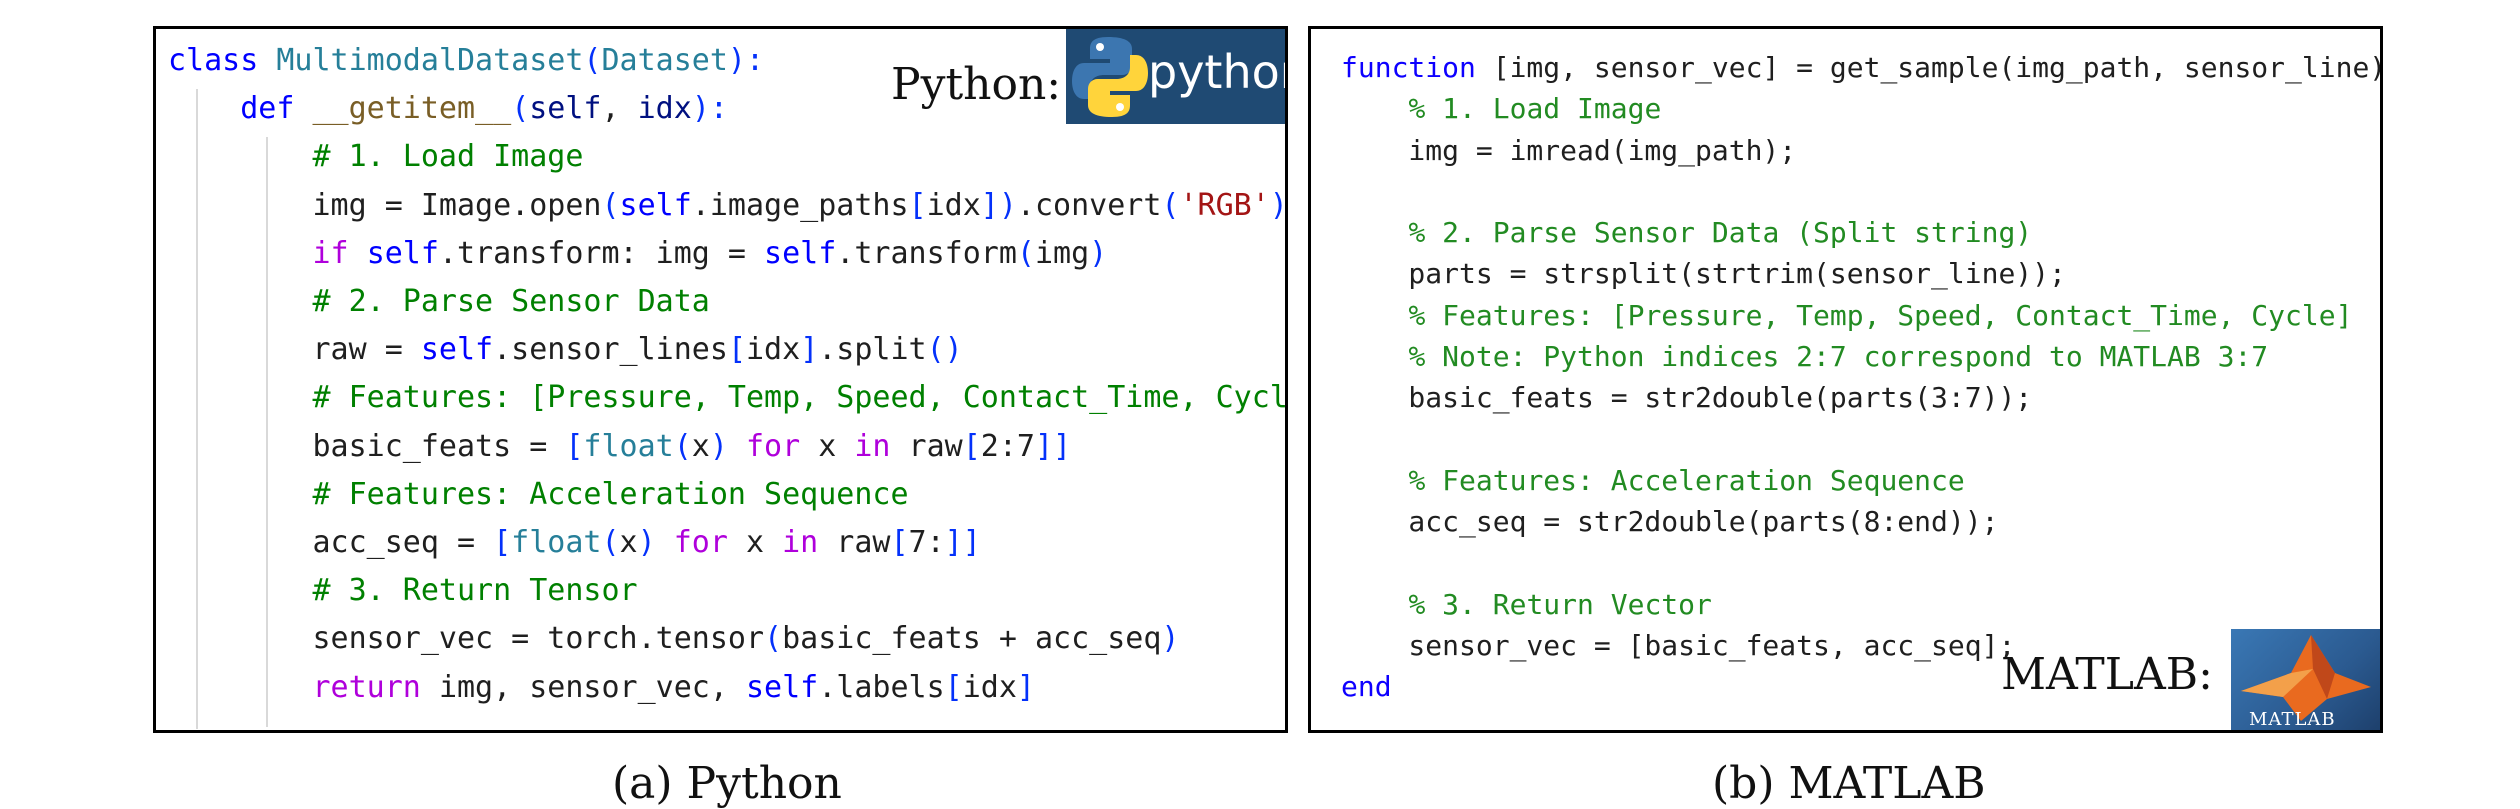 Image resolution: width=2520 pixels, height=809 pixels. What do you see at coordinates (881, 687) in the screenshot?
I see `code-token: .labels` at bounding box center [881, 687].